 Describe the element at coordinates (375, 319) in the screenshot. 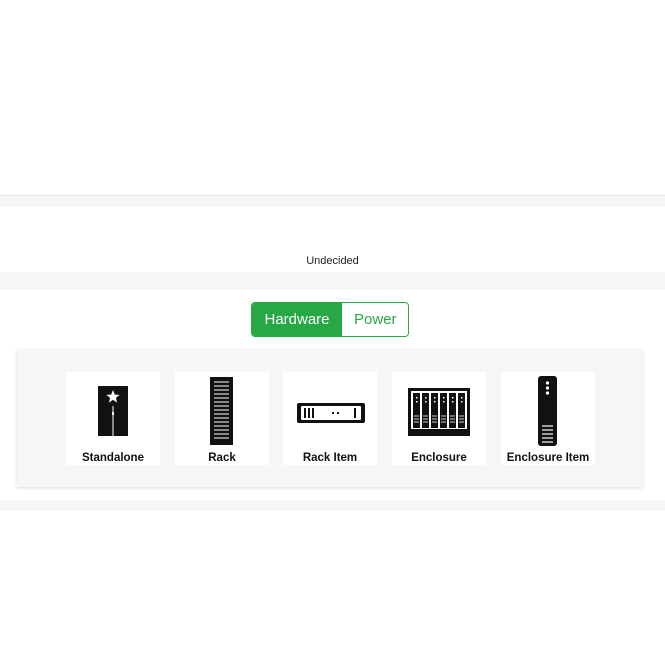

I see `power-button: Power` at that location.